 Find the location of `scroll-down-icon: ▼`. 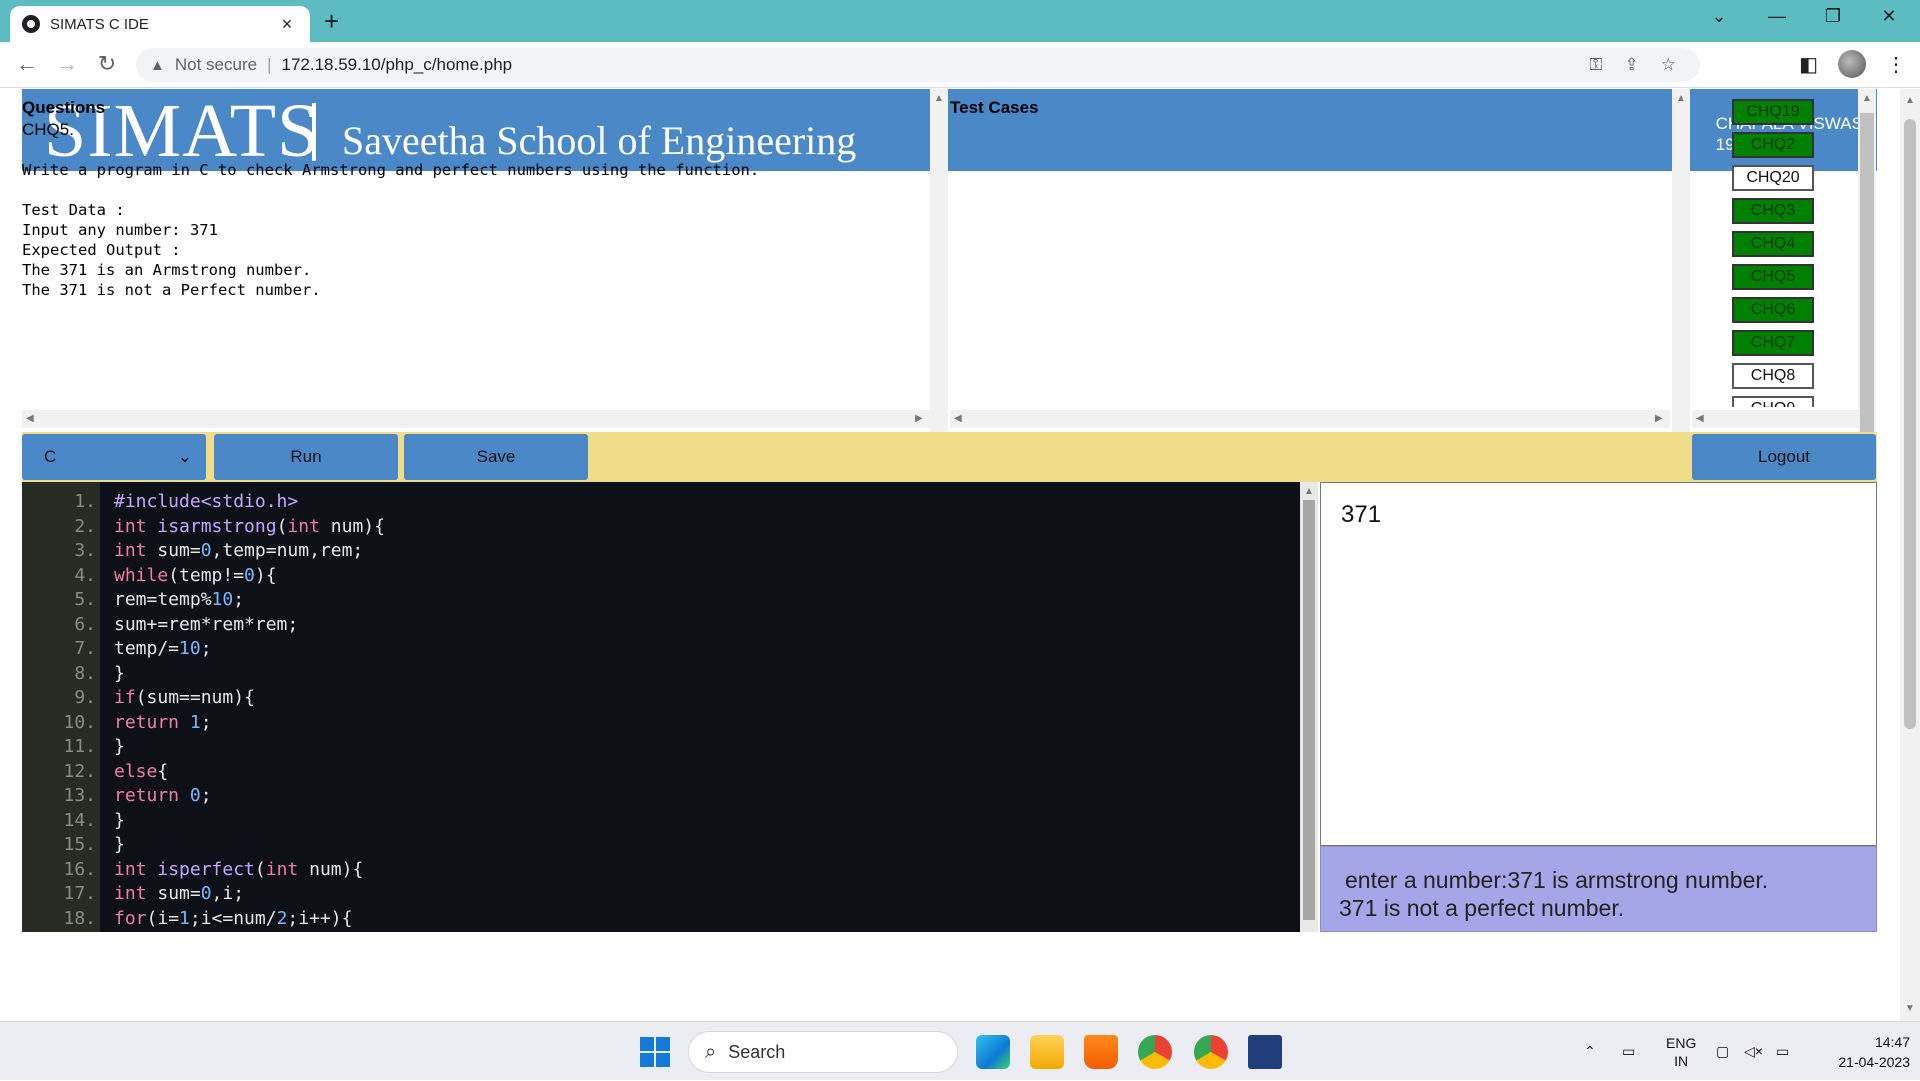

scroll-down-icon: ▼ is located at coordinates (1910, 1008).